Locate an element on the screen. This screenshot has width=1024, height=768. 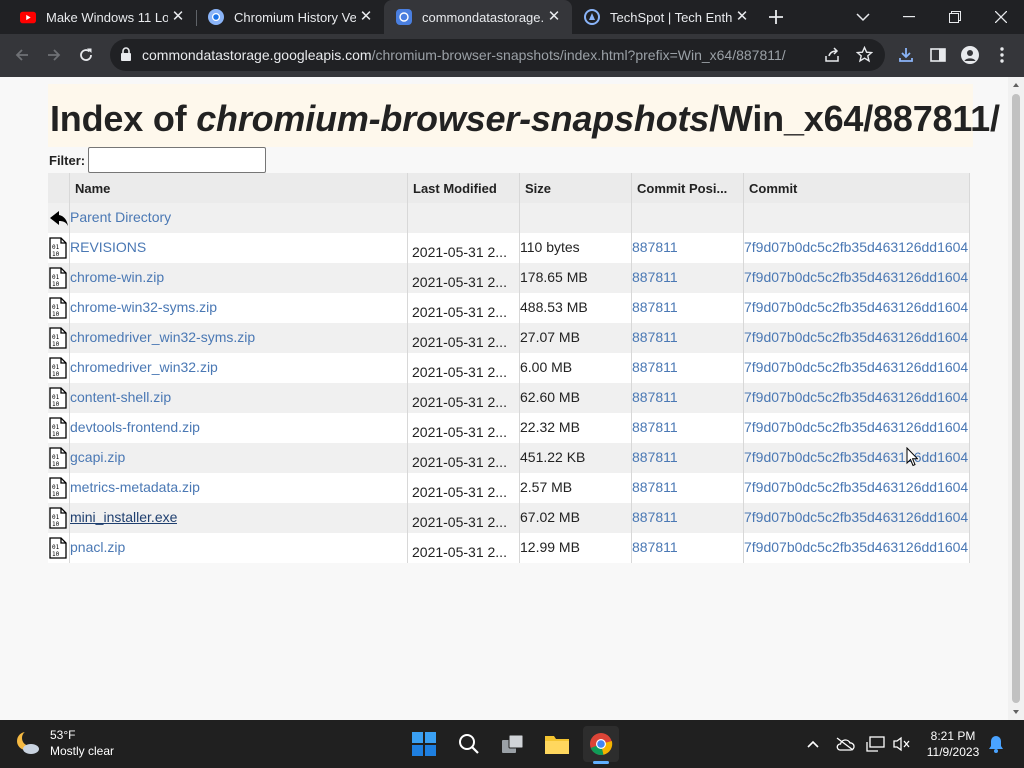
download-button is located at coordinates (906, 55).